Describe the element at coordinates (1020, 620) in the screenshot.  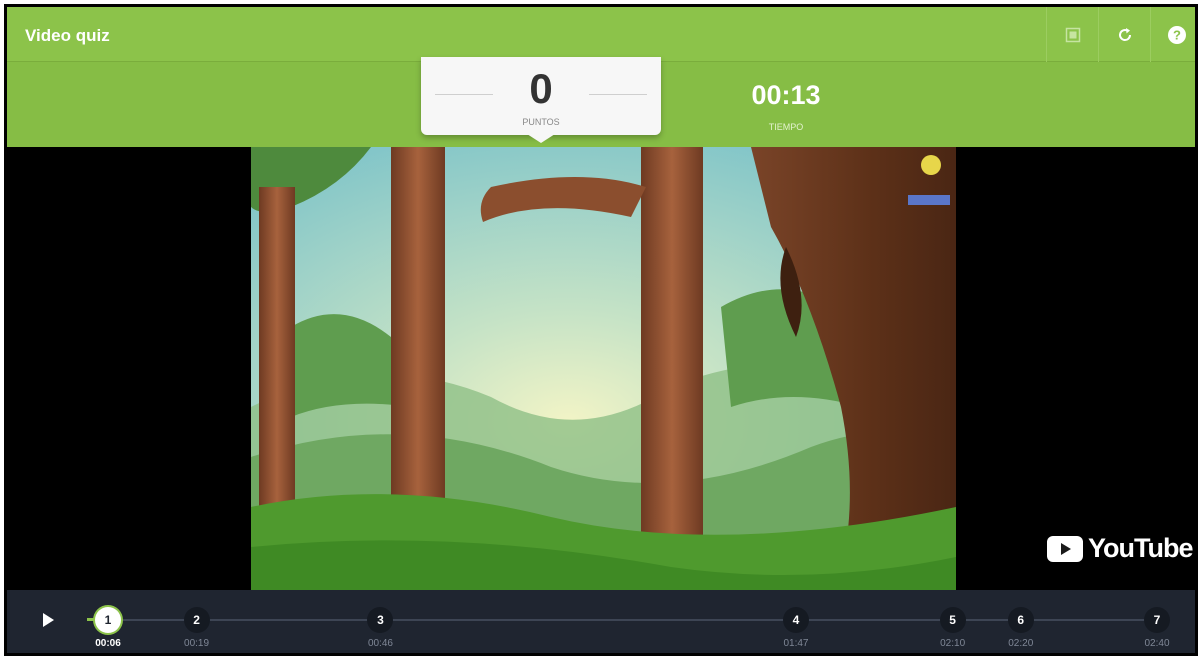
I see `question-marker-6: 6` at that location.